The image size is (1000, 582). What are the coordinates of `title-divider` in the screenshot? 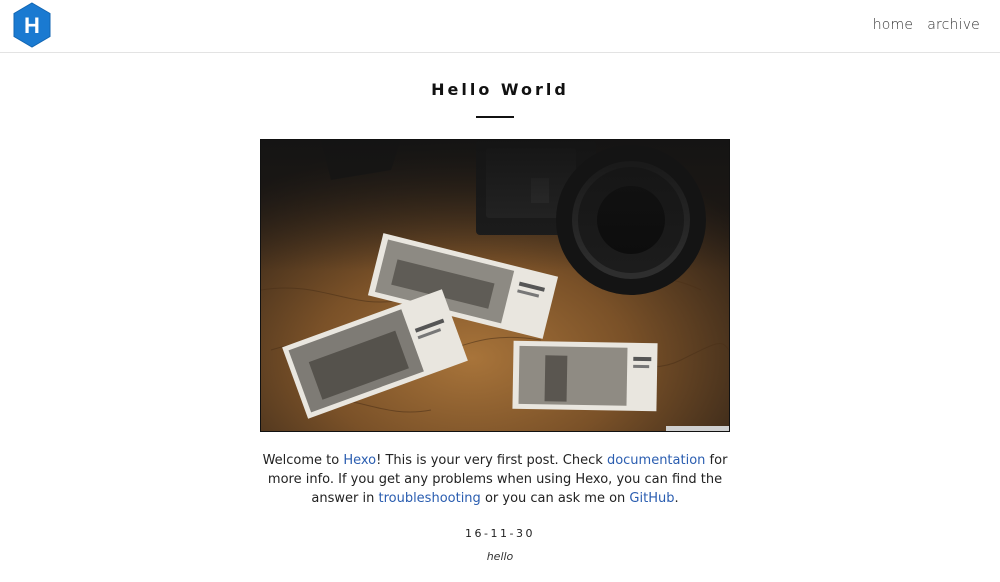 It's located at (495, 117).